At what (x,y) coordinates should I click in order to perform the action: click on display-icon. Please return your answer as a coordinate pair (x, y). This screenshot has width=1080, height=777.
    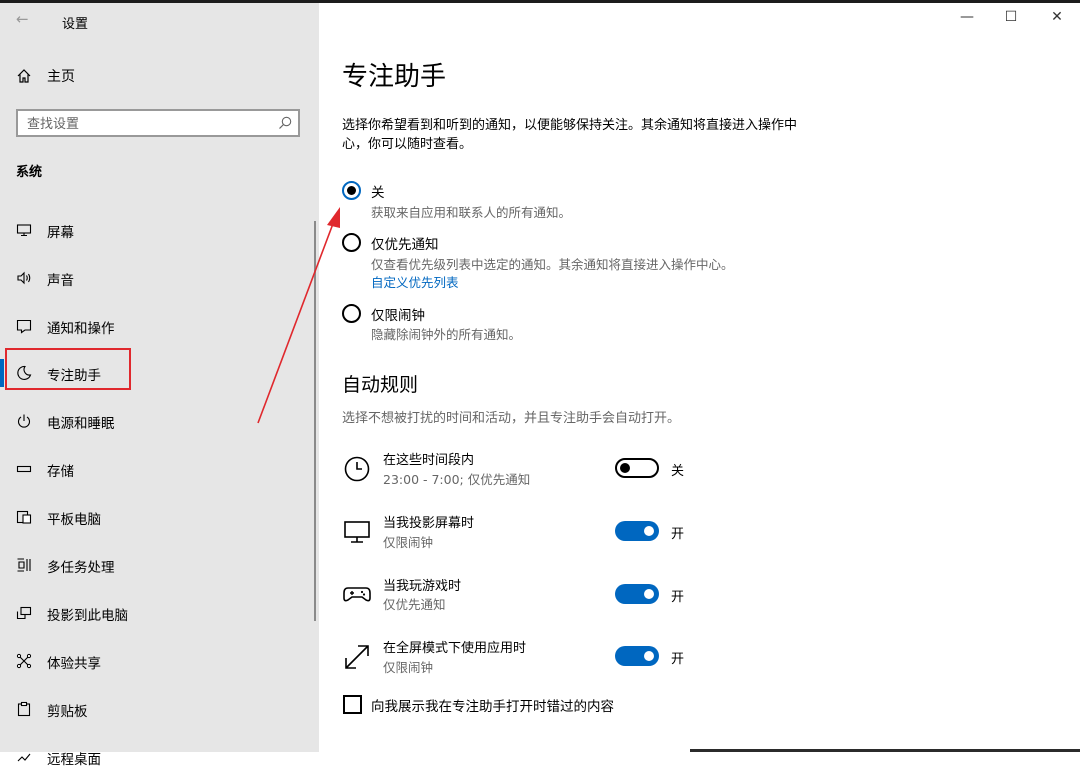
    Looking at the image, I should click on (357, 532).